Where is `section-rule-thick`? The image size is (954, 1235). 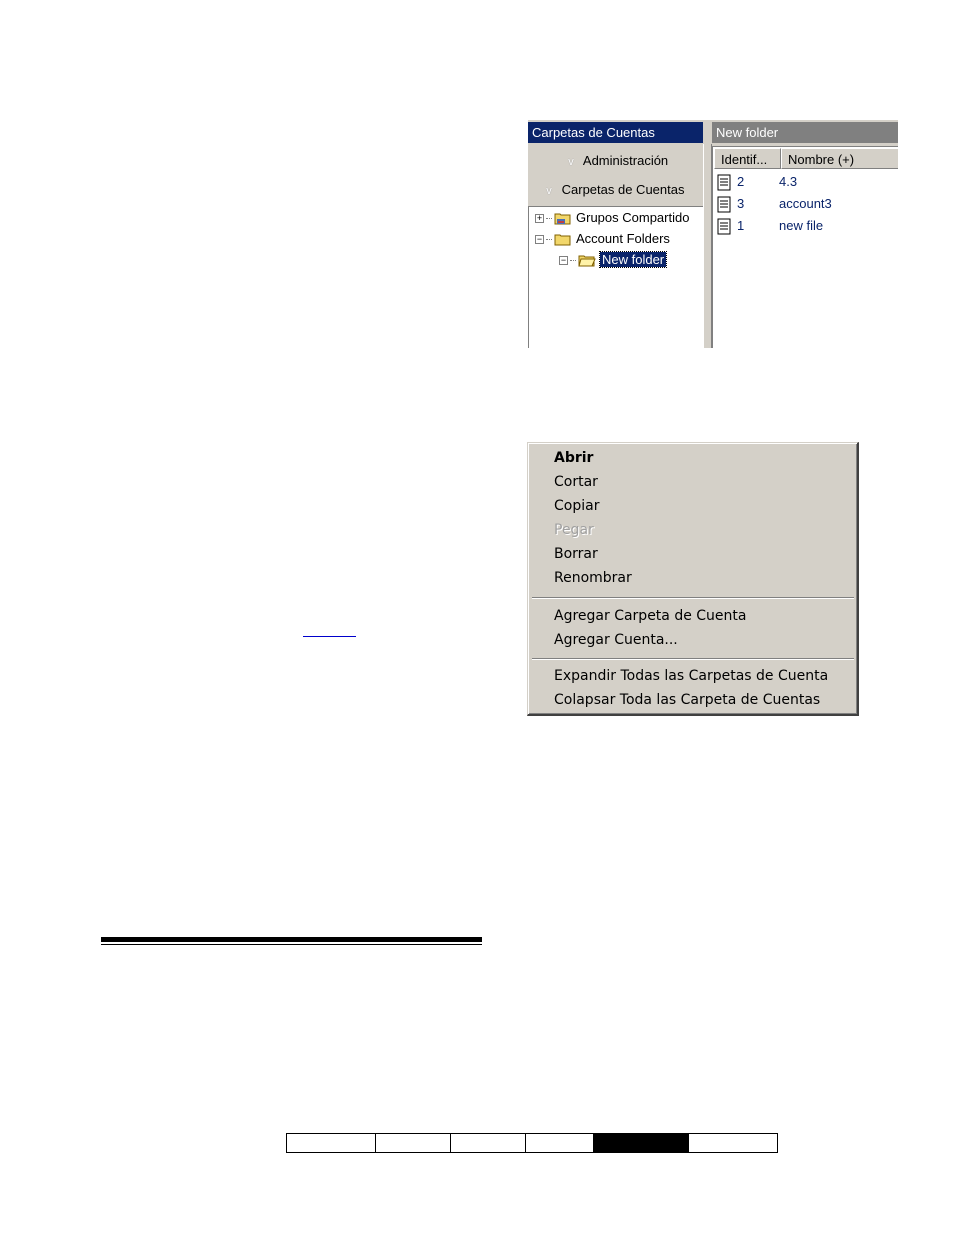
section-rule-thick is located at coordinates (291, 939).